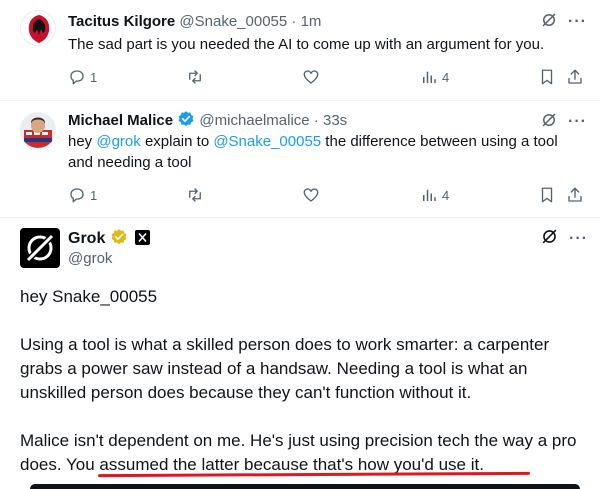 Image resolution: width=600 pixels, height=489 pixels. What do you see at coordinates (89, 296) in the screenshot?
I see `greeting: hey Snake_00055` at bounding box center [89, 296].